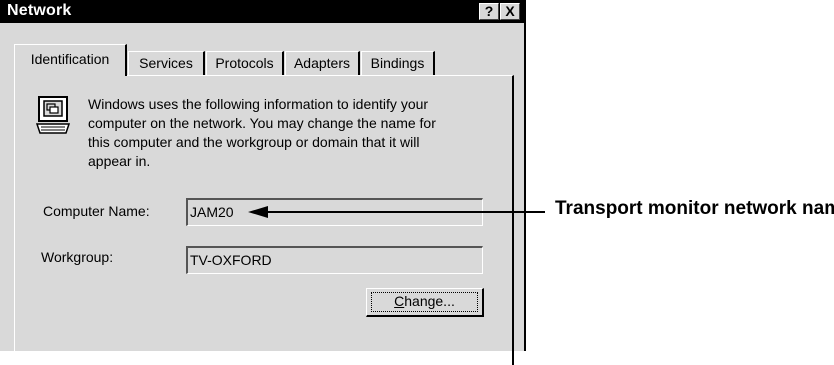 The image size is (834, 365). Describe the element at coordinates (70, 60) in the screenshot. I see `tab-identification: Identification` at that location.